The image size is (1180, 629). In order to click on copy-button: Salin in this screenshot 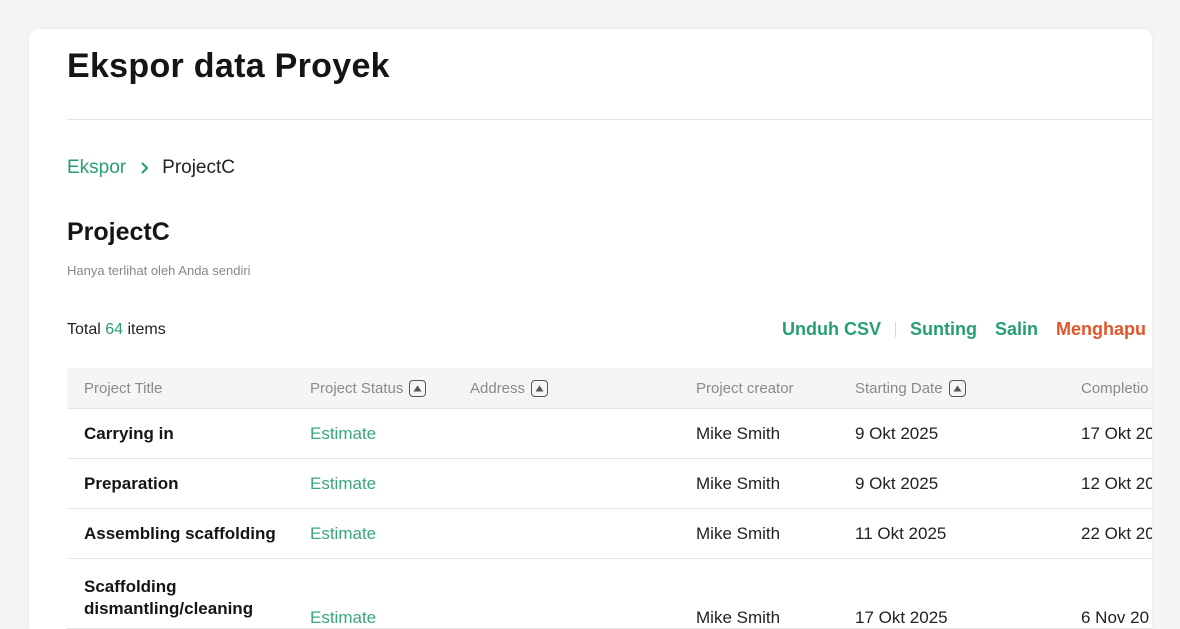, I will do `click(1016, 329)`.